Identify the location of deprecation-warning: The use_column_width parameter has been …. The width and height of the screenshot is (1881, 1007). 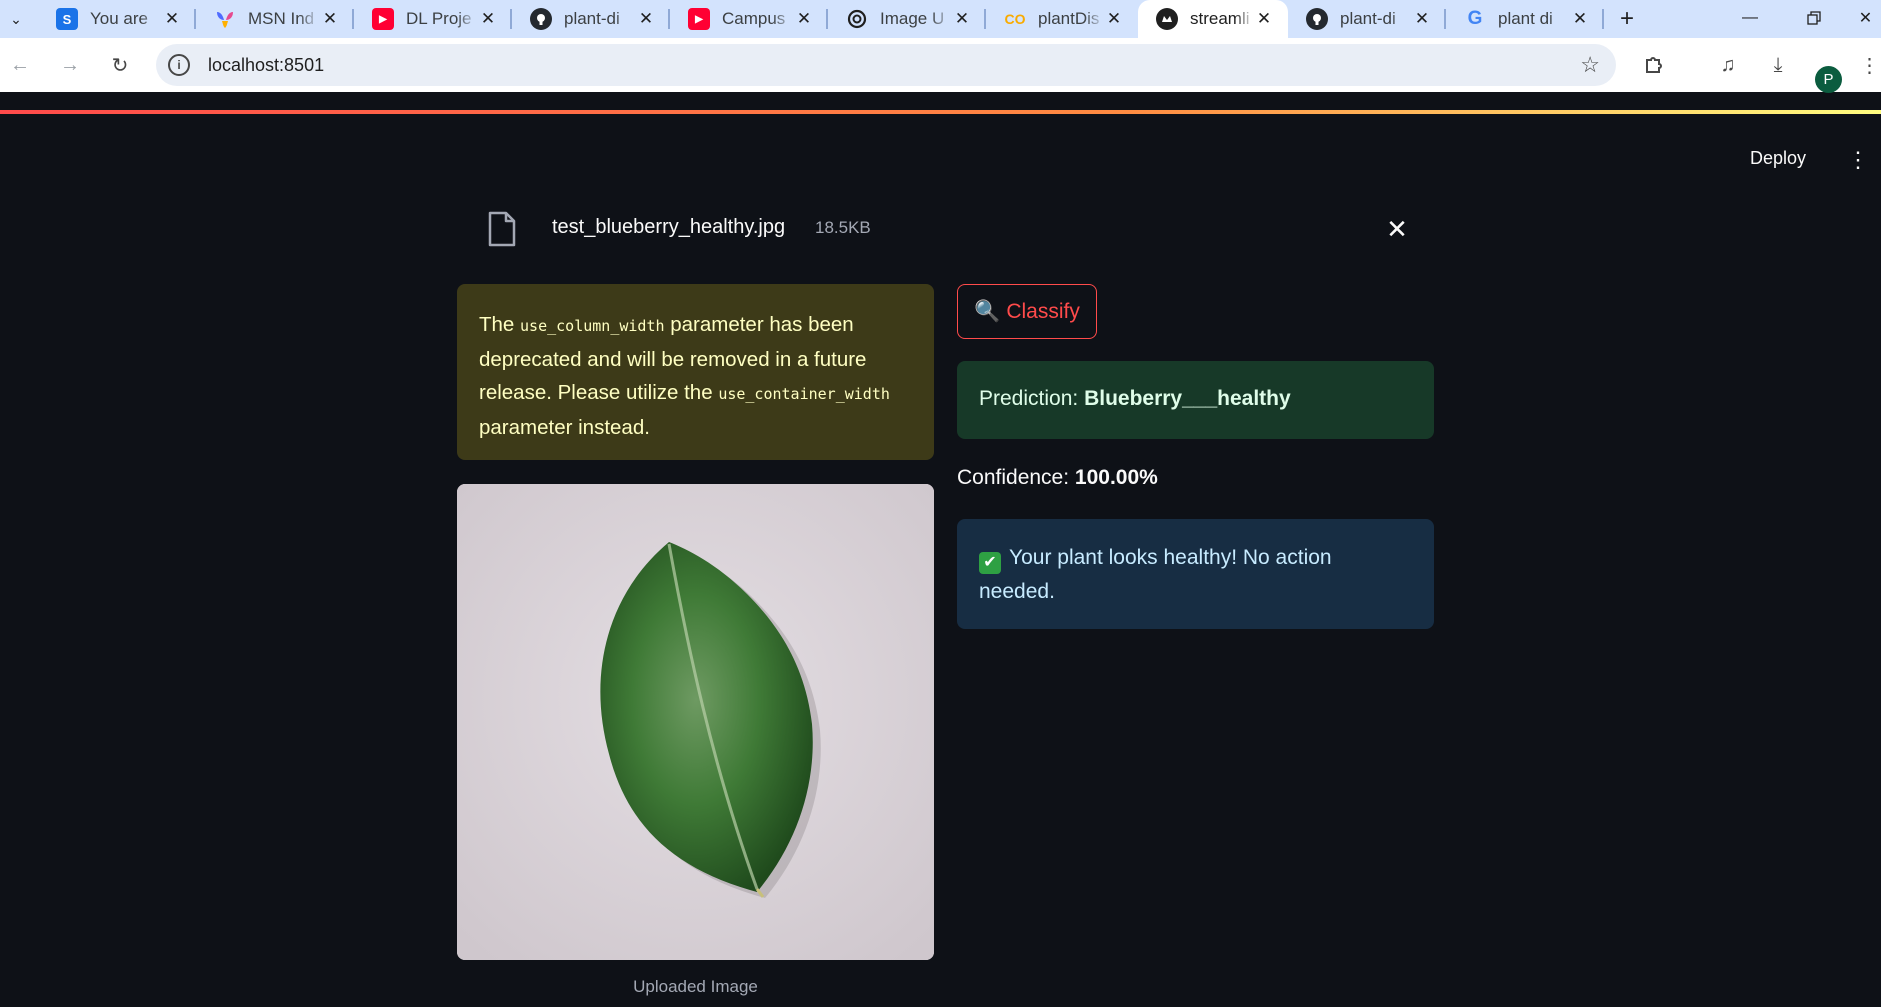
(695, 372).